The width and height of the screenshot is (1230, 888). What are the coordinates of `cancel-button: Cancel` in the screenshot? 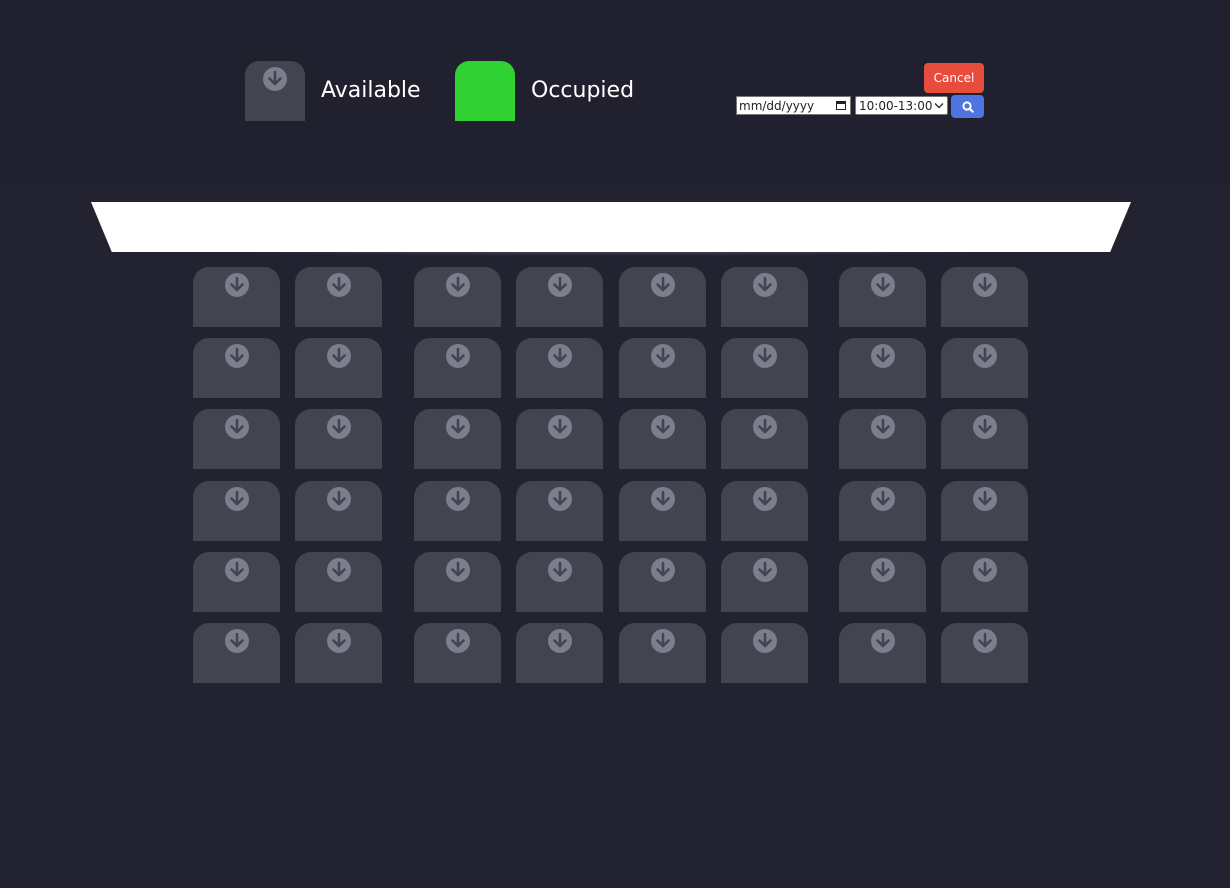 It's located at (954, 78).